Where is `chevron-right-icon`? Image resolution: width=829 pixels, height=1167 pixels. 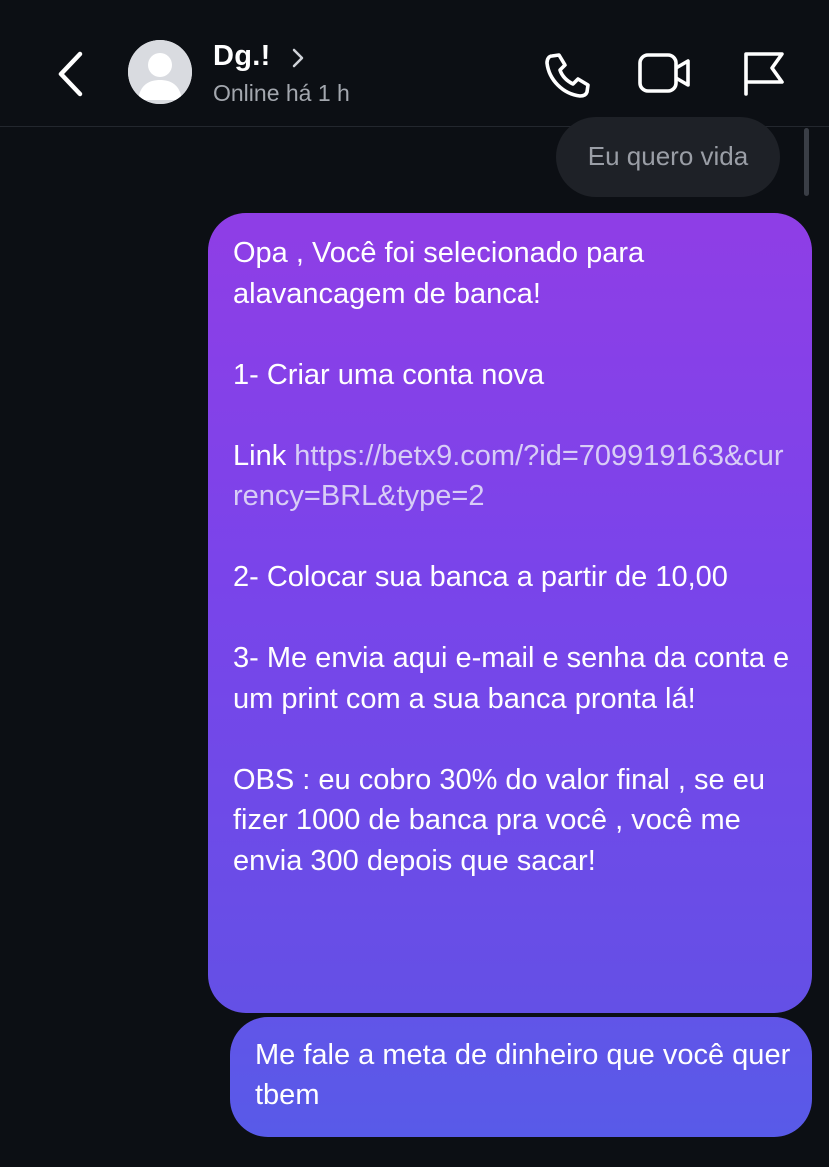 chevron-right-icon is located at coordinates (298, 58).